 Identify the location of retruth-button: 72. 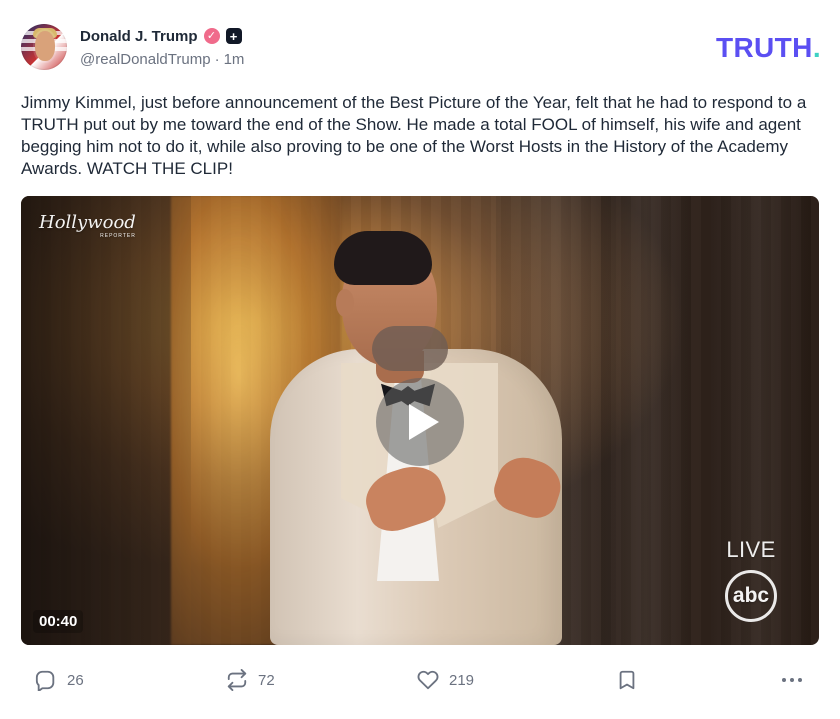
(250, 680).